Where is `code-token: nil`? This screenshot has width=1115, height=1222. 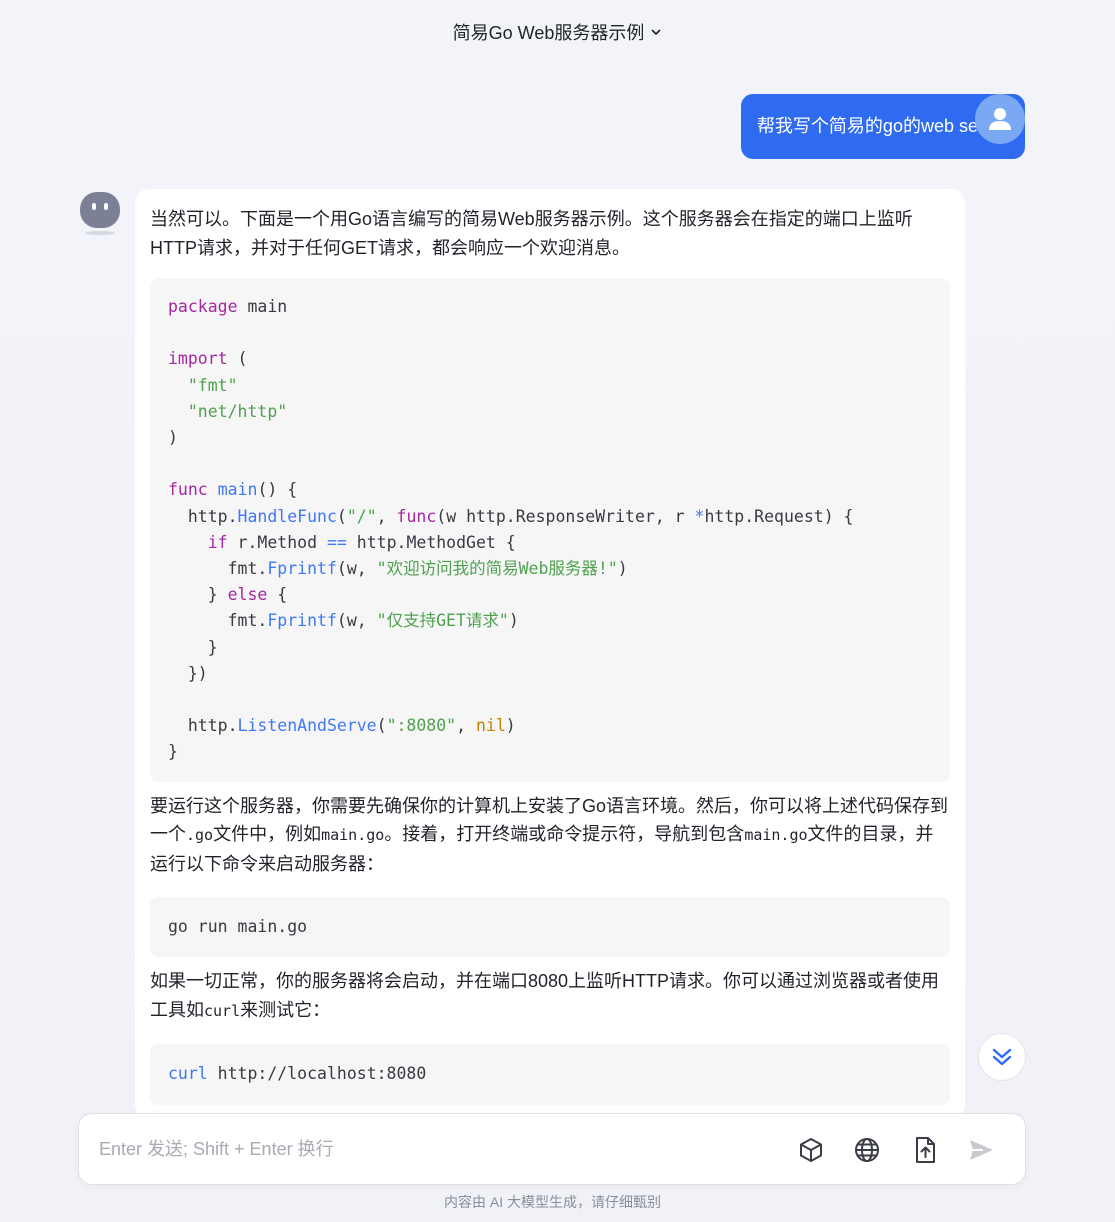 code-token: nil is located at coordinates (490, 726).